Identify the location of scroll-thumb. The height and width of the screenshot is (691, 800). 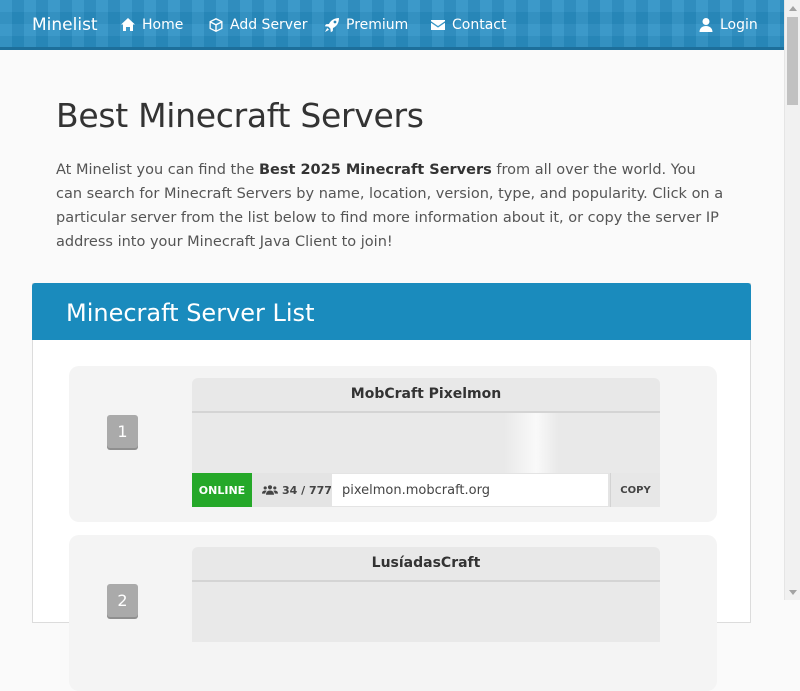
(792, 61).